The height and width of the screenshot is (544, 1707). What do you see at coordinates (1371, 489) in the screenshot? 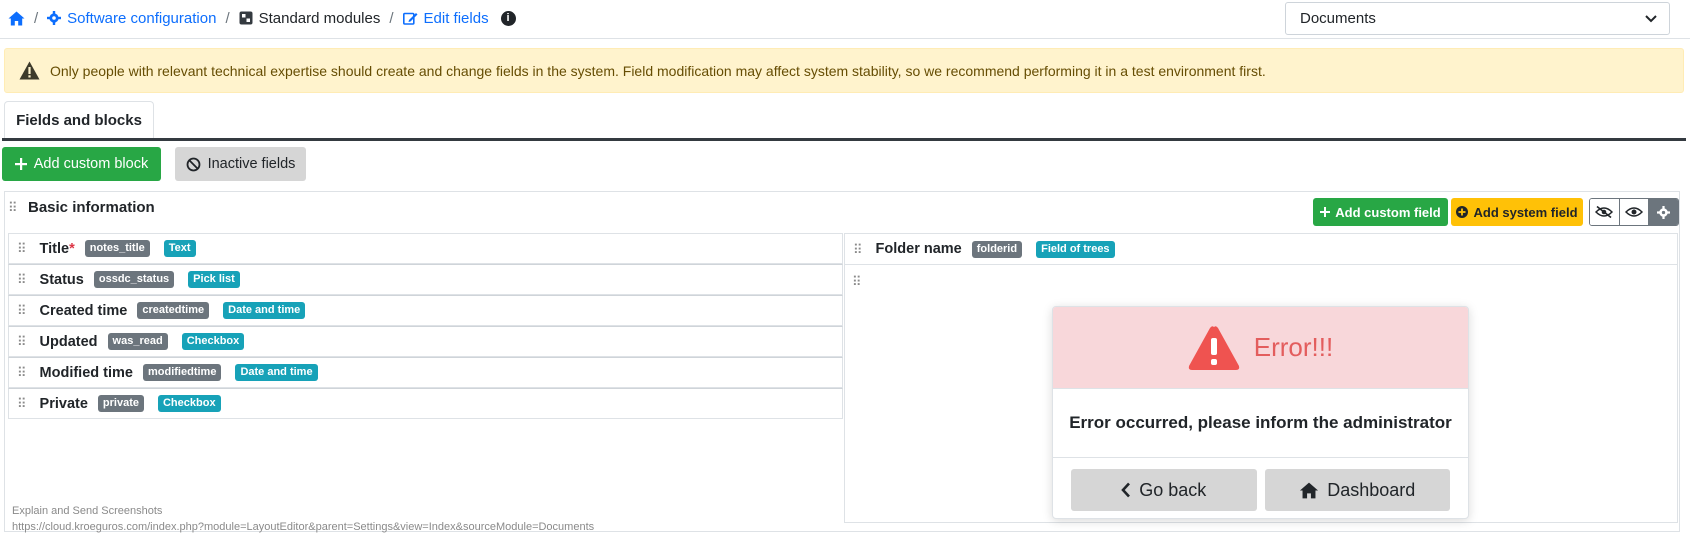
I see `dashboard-label: Dashboard` at bounding box center [1371, 489].